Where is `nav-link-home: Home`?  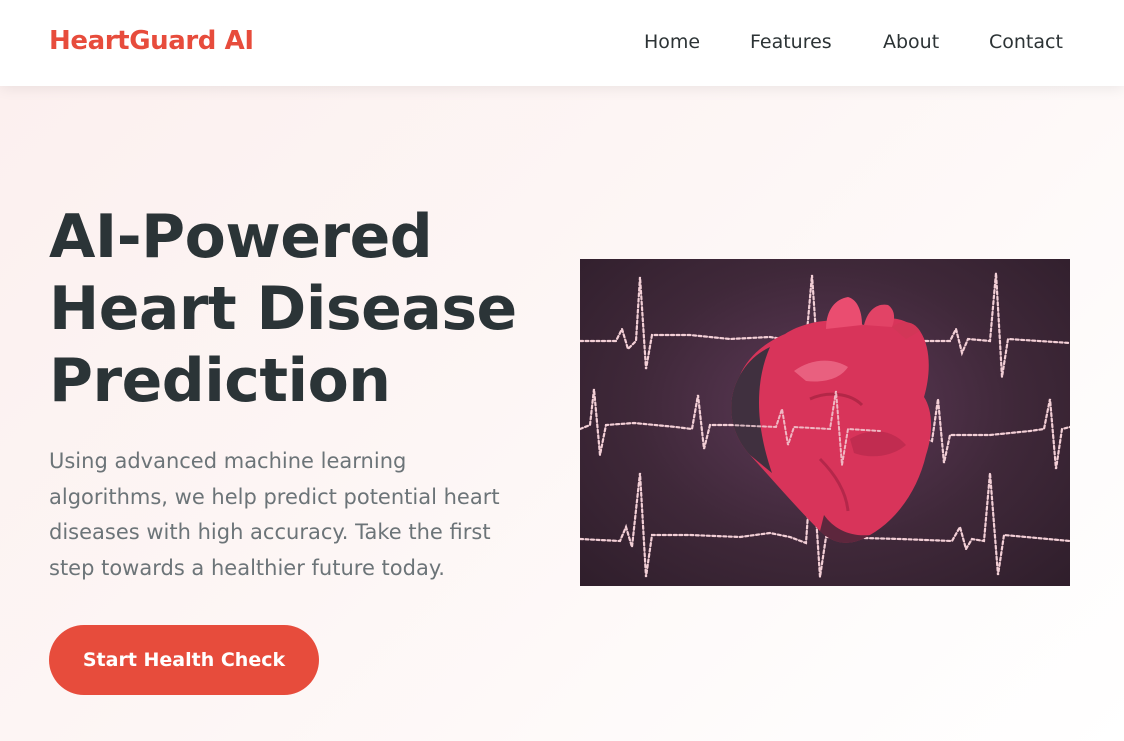 nav-link-home: Home is located at coordinates (672, 42).